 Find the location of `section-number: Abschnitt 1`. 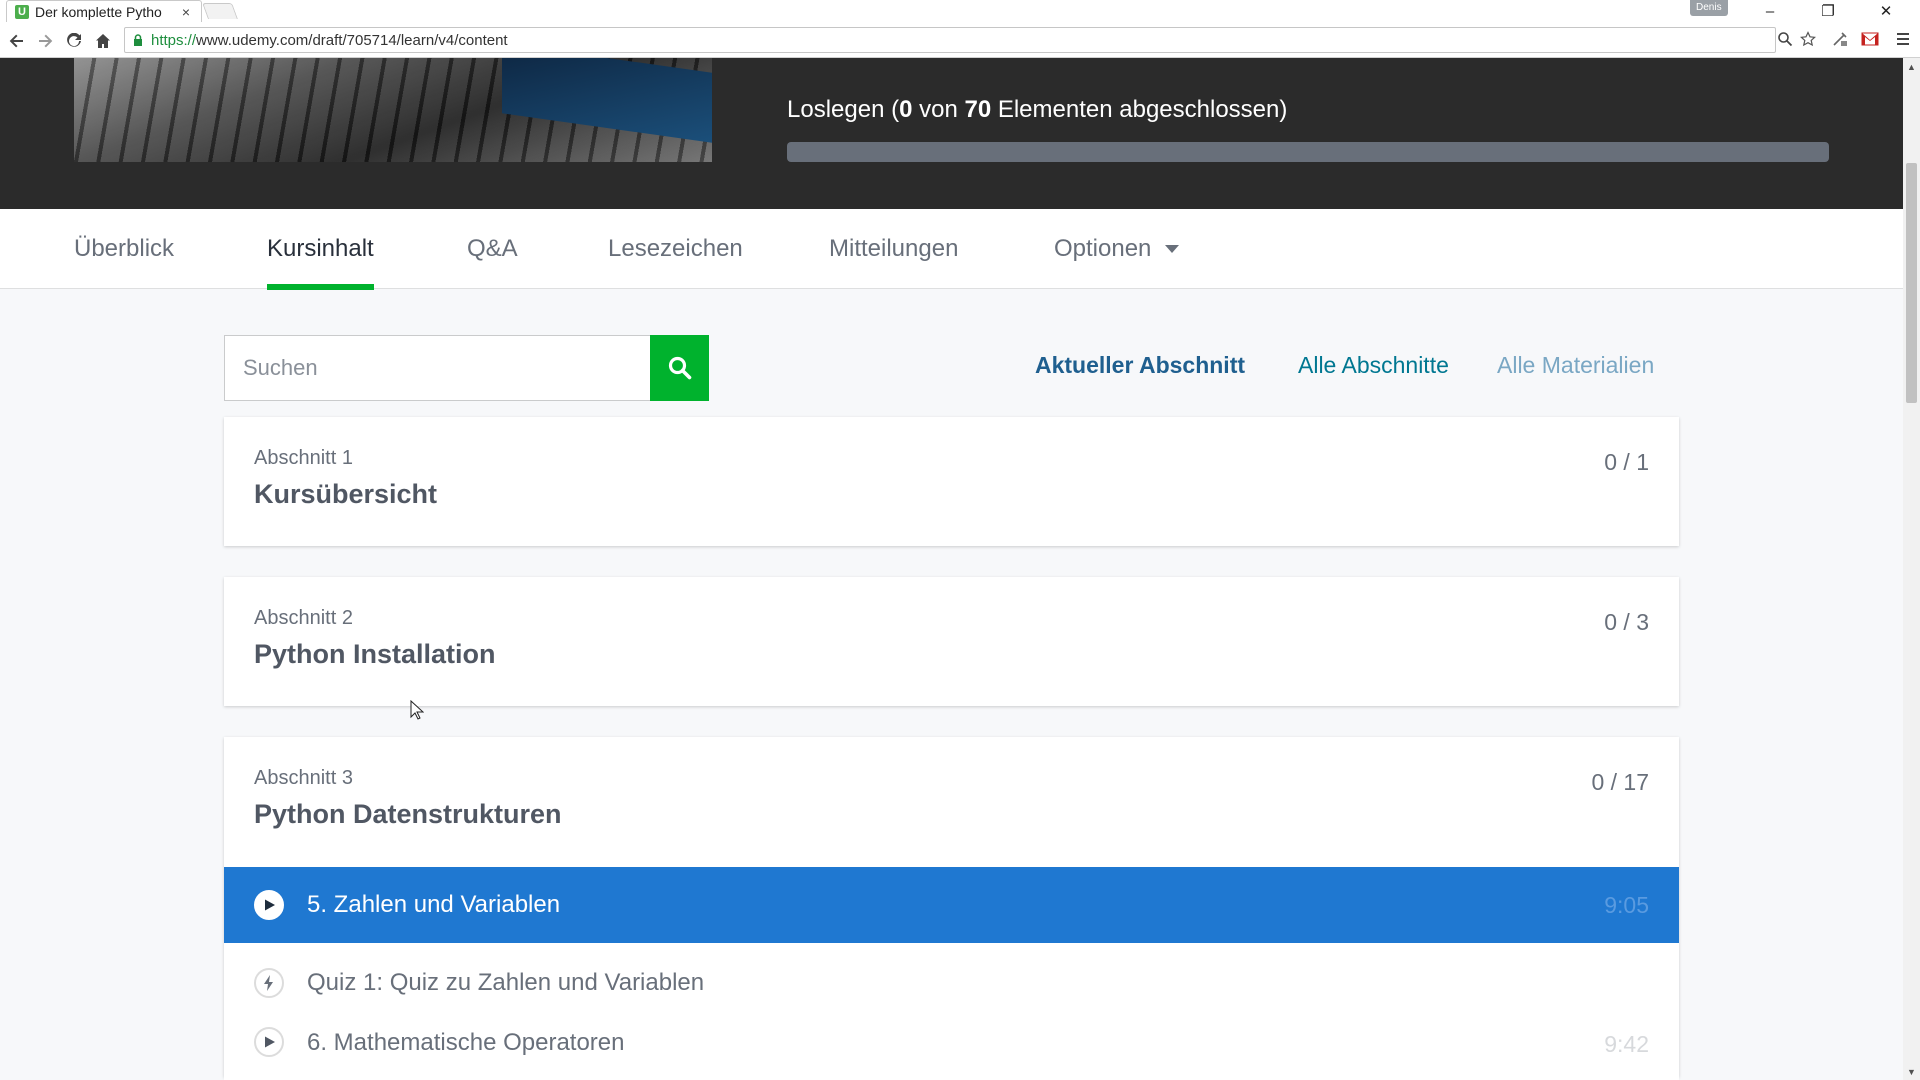

section-number: Abschnitt 1 is located at coordinates (303, 458).